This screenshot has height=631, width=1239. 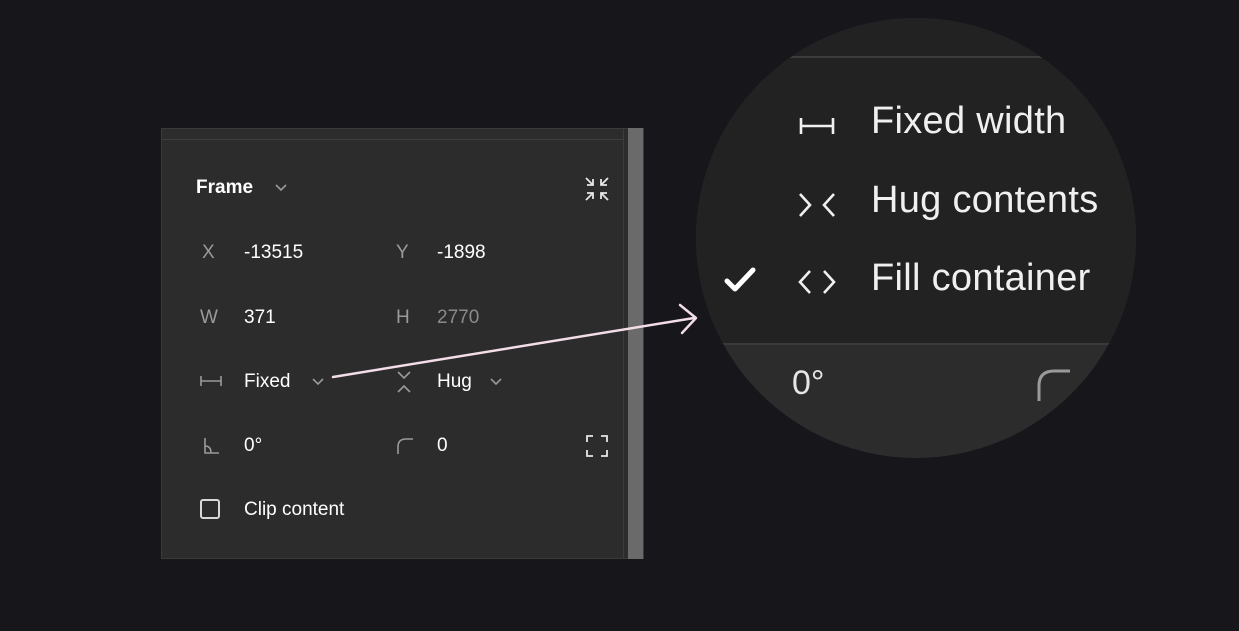 What do you see at coordinates (740, 282) in the screenshot?
I see `checkmark-icon` at bounding box center [740, 282].